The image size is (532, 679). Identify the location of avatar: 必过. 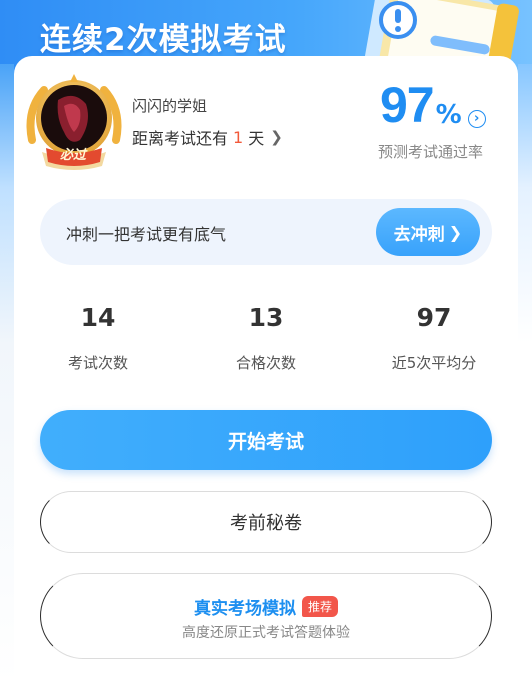
(74, 122).